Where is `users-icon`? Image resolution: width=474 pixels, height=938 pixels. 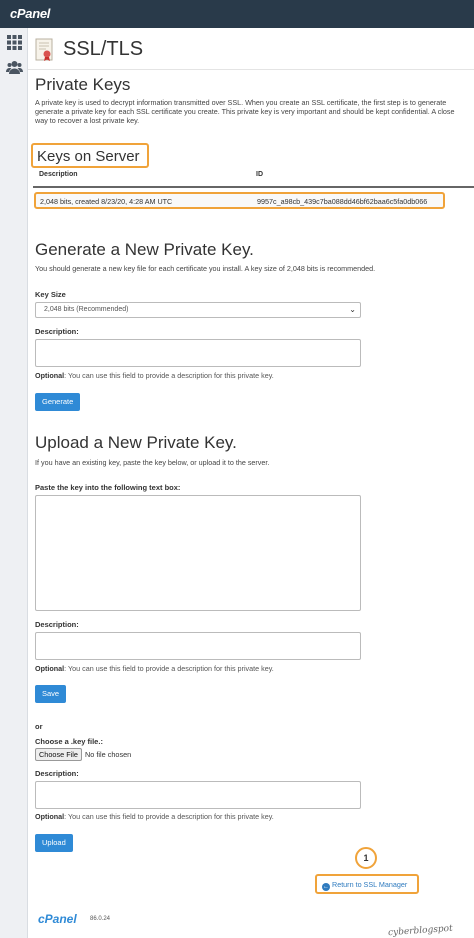
users-icon is located at coordinates (14, 67).